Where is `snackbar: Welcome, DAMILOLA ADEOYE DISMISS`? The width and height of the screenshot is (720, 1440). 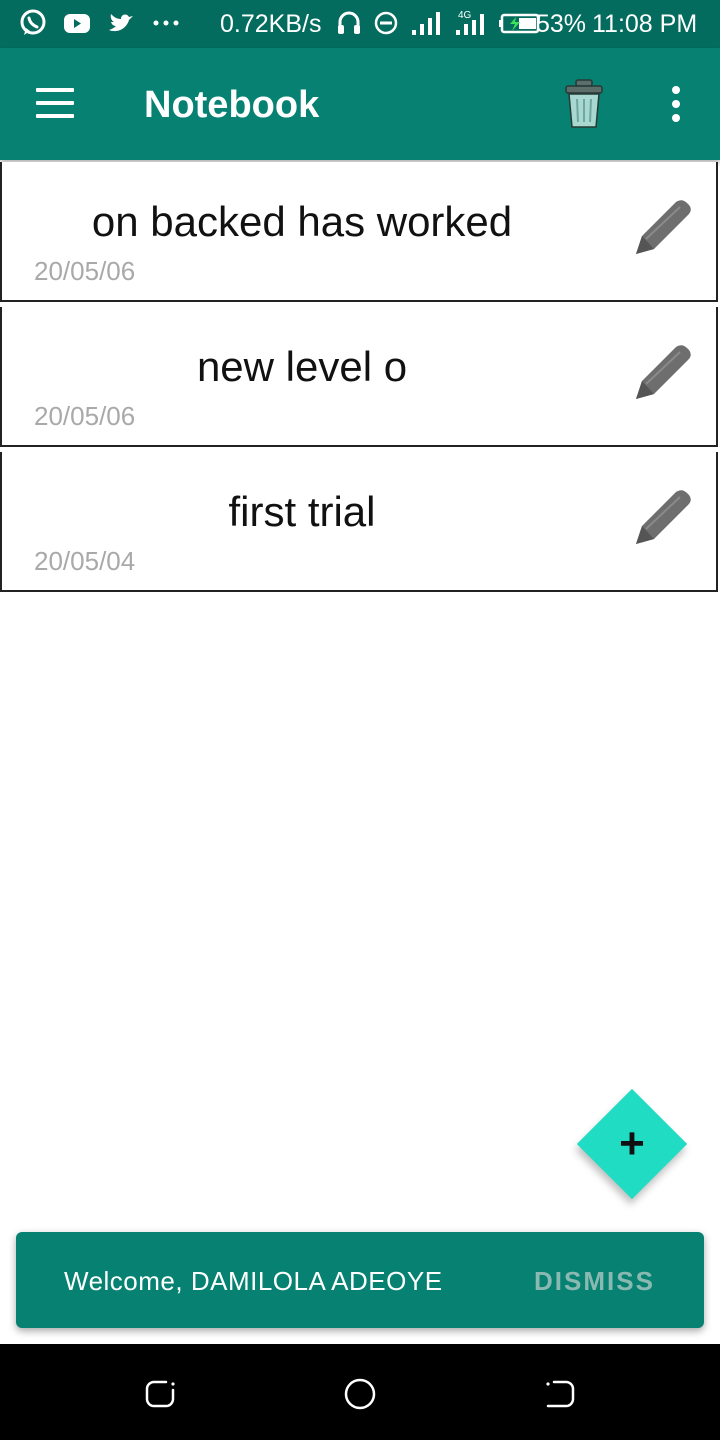
snackbar: Welcome, DAMILOLA ADEOYE DISMISS is located at coordinates (360, 1280).